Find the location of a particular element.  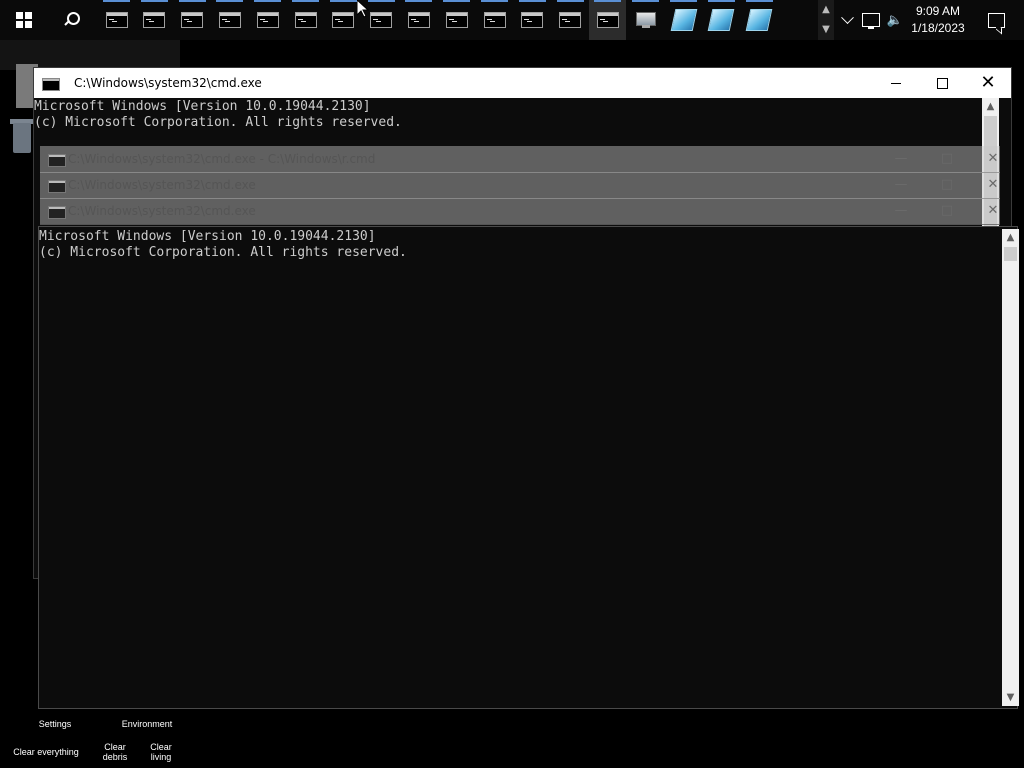

settings-button: Settings is located at coordinates (55, 724).